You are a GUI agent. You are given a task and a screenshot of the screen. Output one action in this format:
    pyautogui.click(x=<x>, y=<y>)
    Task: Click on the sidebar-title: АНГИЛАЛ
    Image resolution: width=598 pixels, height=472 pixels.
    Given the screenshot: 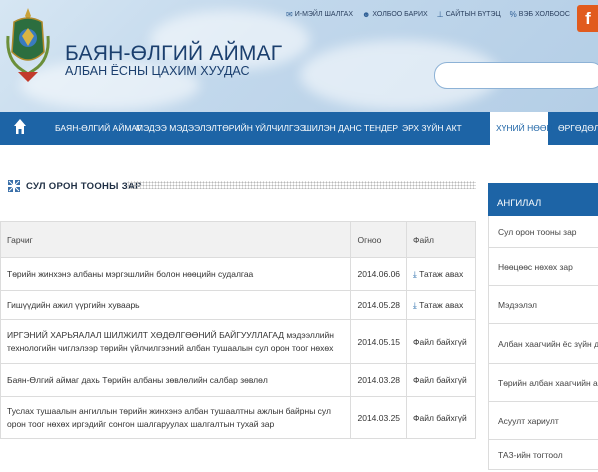 What is the action you would take?
    pyautogui.click(x=543, y=199)
    